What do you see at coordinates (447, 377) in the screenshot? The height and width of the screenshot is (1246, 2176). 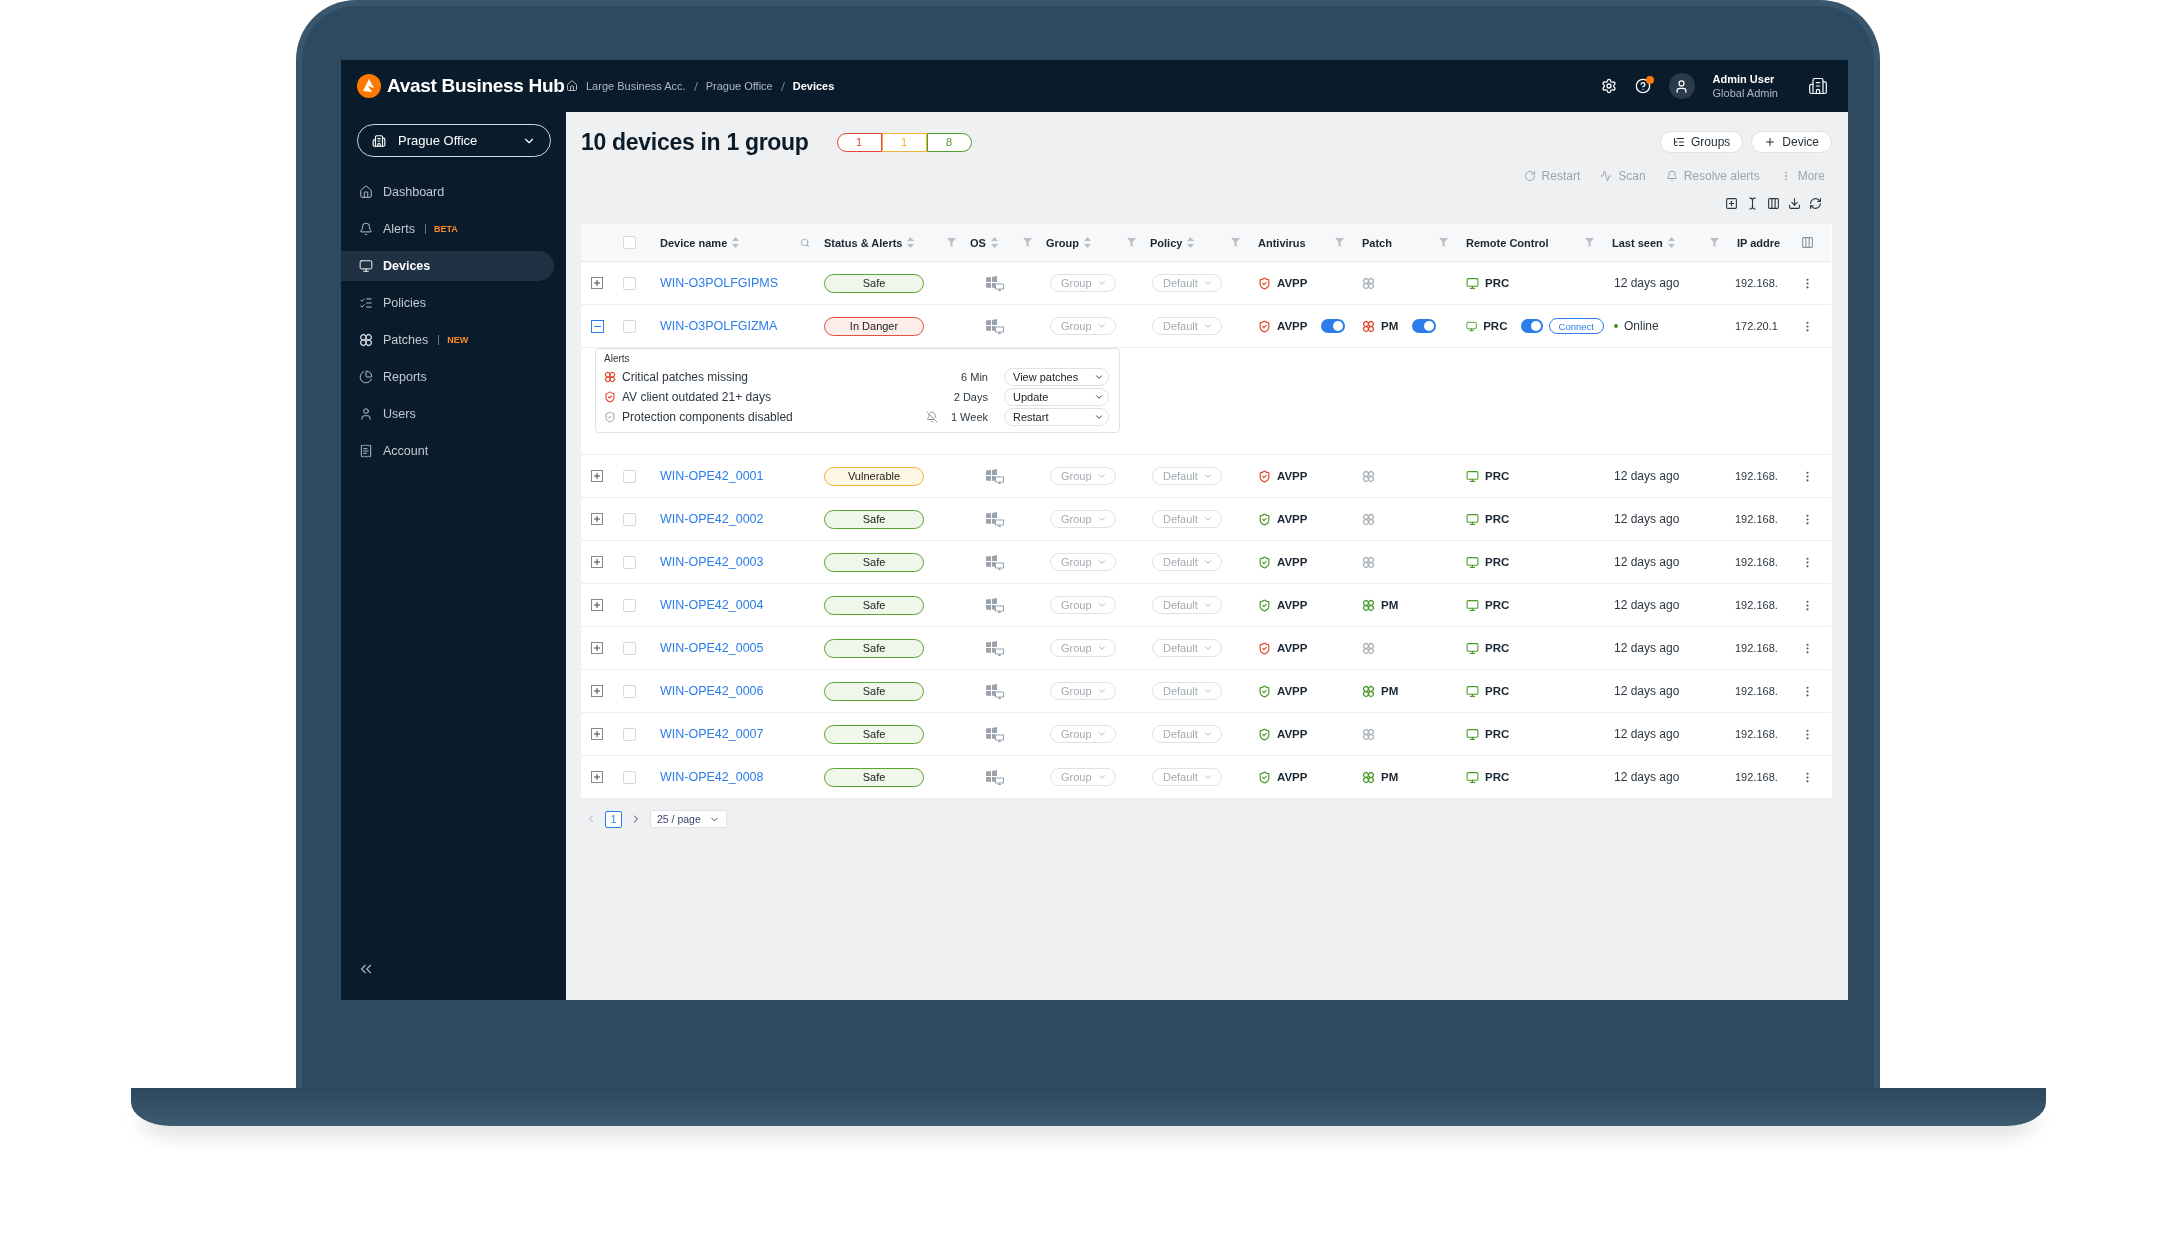 I see `nav-item: Reports` at bounding box center [447, 377].